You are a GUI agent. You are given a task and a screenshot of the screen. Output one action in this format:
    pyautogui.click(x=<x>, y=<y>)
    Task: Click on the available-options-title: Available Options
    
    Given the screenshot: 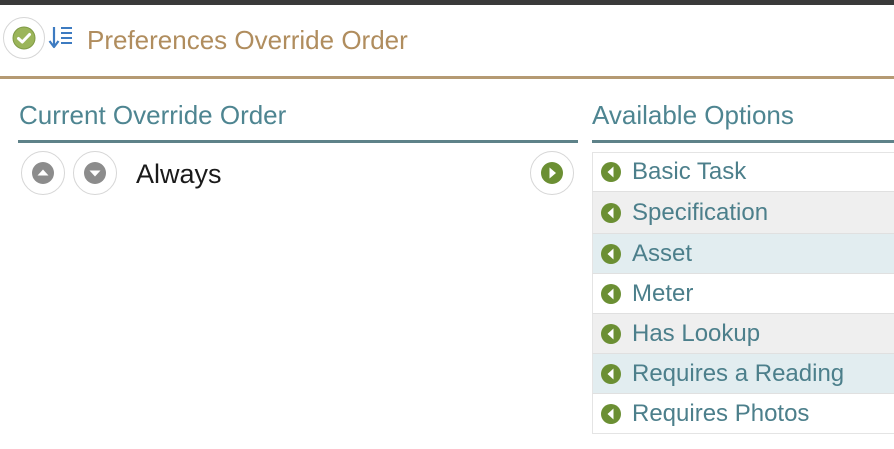 What is the action you would take?
    pyautogui.click(x=693, y=115)
    